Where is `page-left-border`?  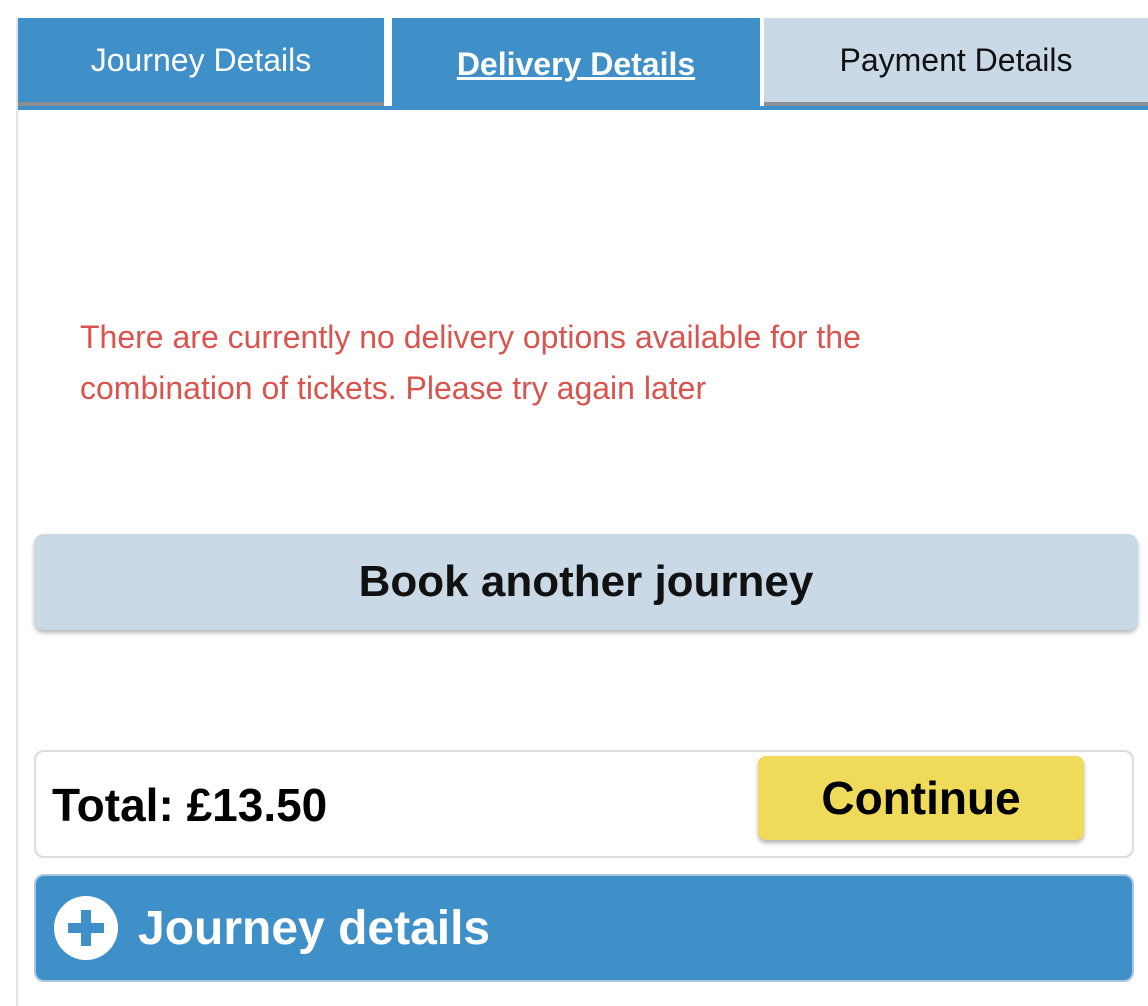
page-left-border is located at coordinates (17, 512).